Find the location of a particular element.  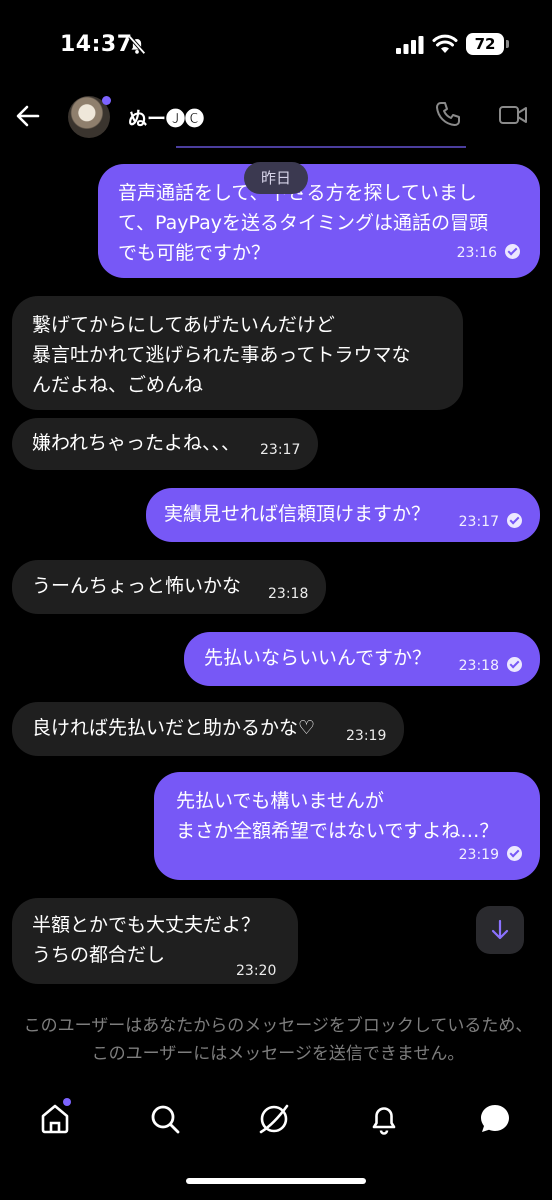

message-bubble-outgoing: 先払いでも構いませんが まさか全額希望ではないですよね…？ 23:19 is located at coordinates (347, 826).